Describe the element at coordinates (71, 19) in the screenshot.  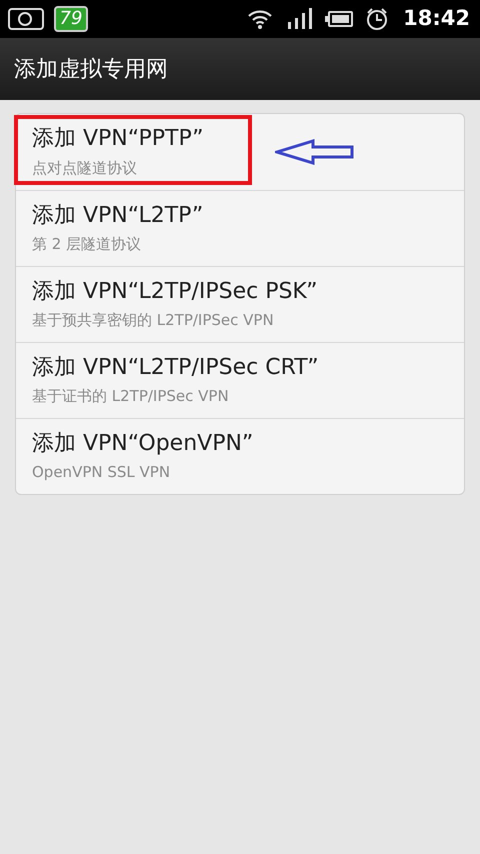
I see `battery-charge-badge: 79` at that location.